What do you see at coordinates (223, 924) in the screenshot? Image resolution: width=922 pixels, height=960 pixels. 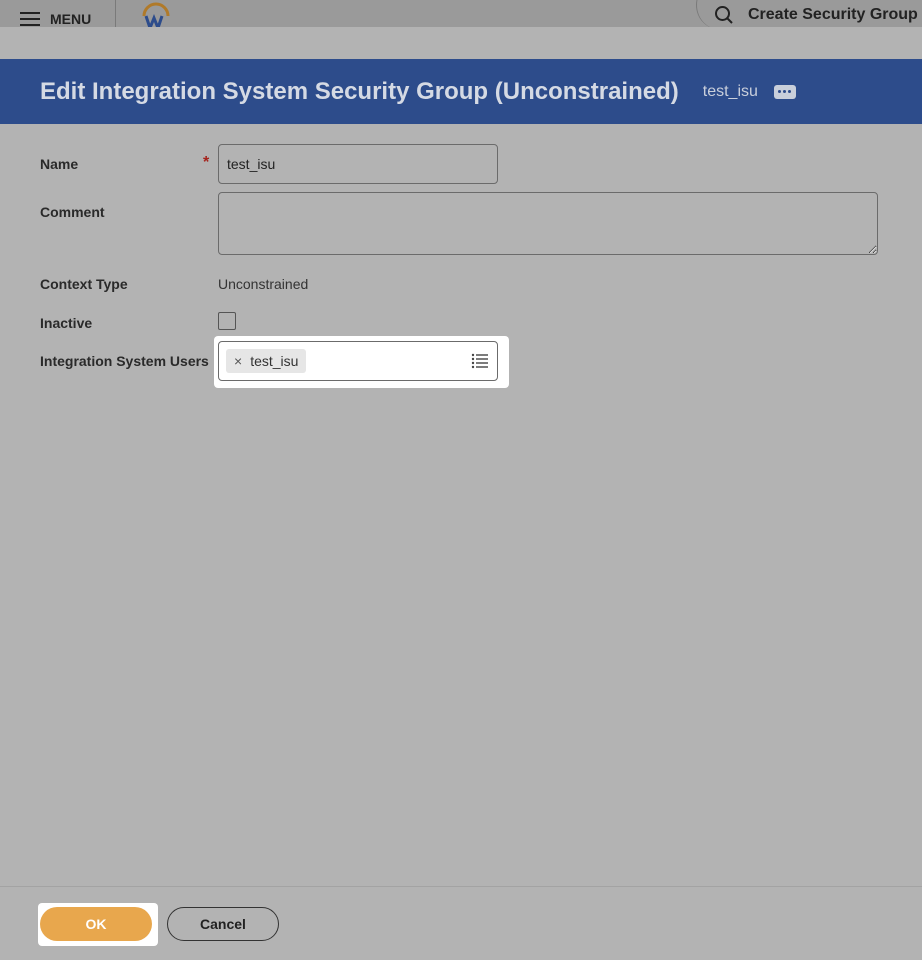 I see `cancel-button: Cancel` at bounding box center [223, 924].